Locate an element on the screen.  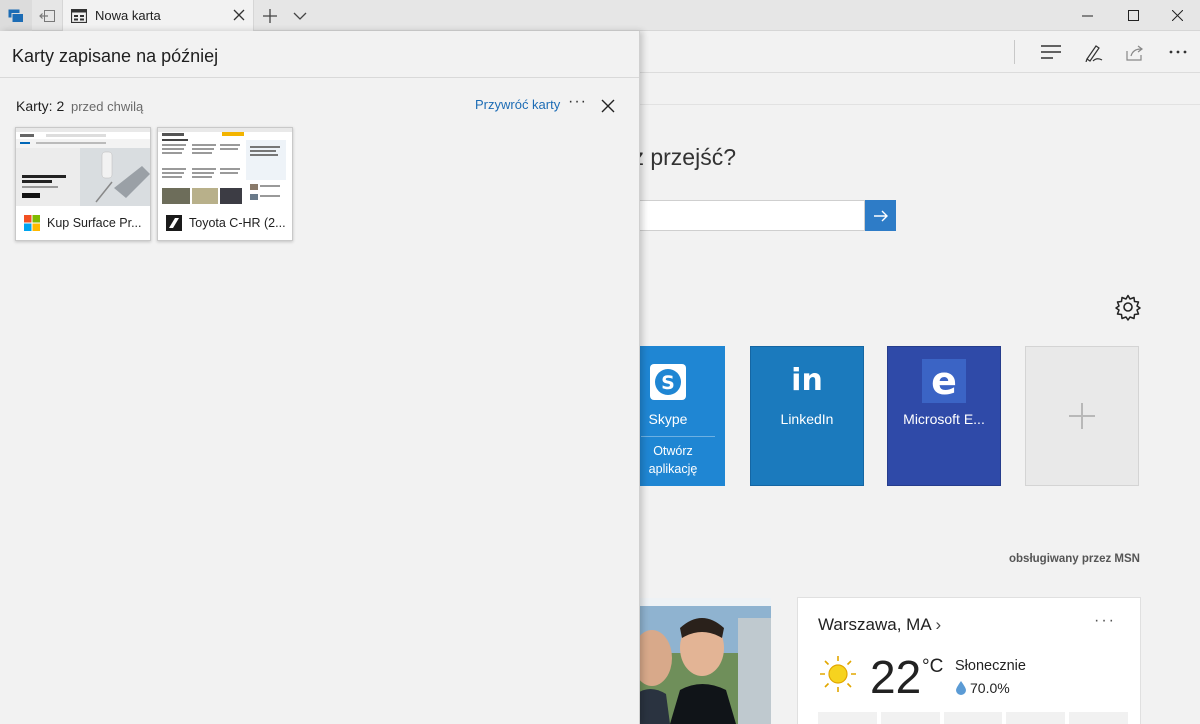
web-note-button is located at coordinates (1094, 52).